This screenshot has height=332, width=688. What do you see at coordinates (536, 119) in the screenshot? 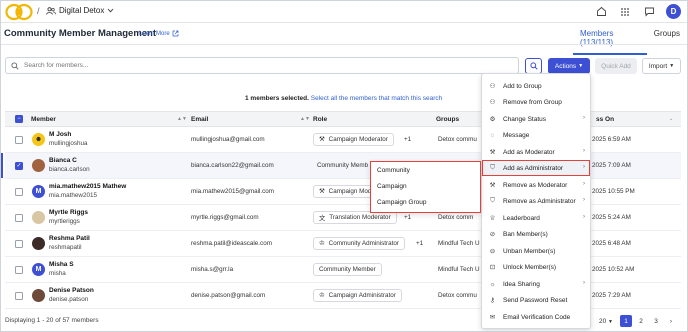
I see `menu-item-change-status: ⚙ Change Status ›` at bounding box center [536, 119].